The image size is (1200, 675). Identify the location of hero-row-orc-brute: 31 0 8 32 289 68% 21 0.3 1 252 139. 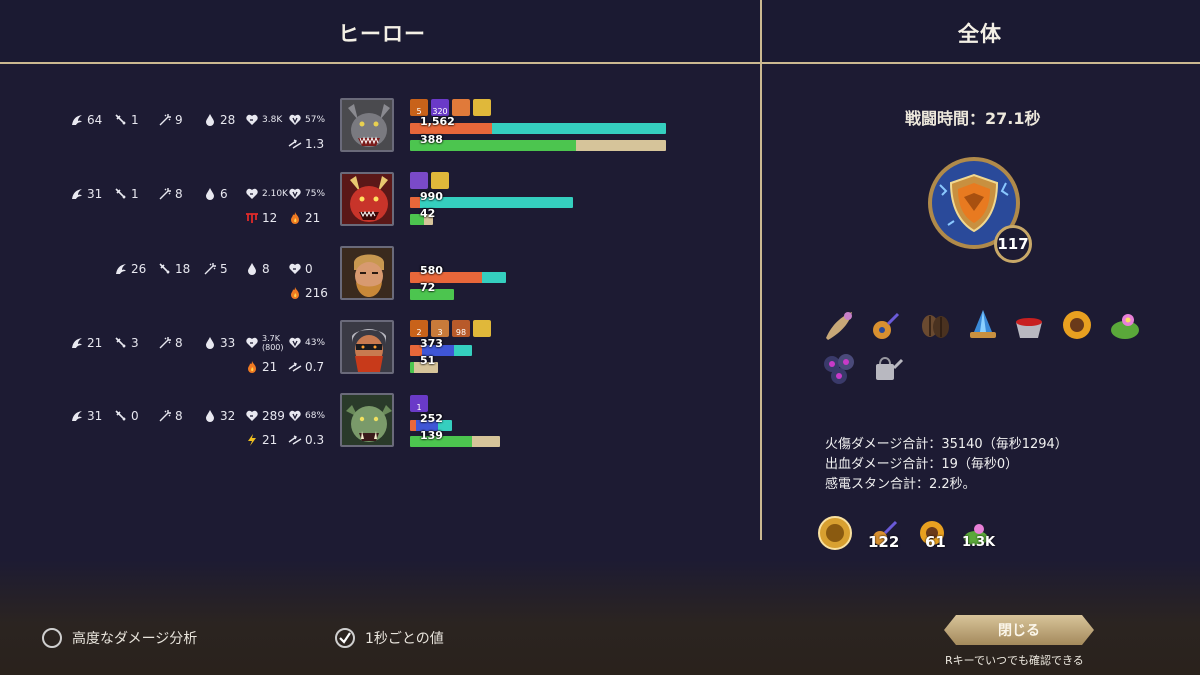
(380, 422).